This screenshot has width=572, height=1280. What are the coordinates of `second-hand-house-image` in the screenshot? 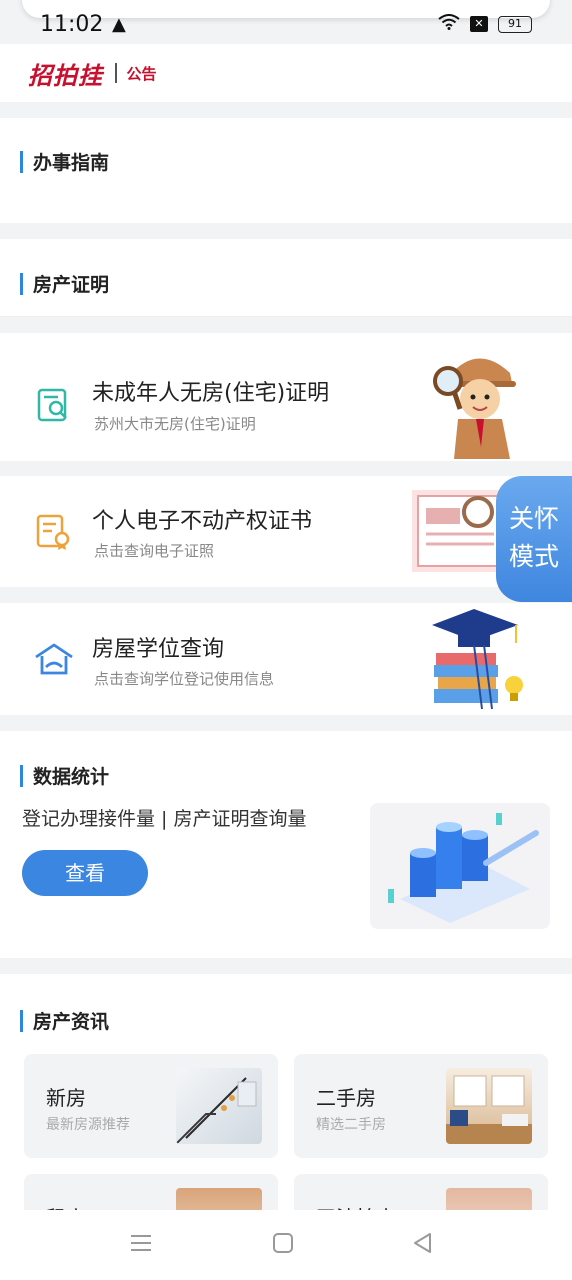 It's located at (489, 1106).